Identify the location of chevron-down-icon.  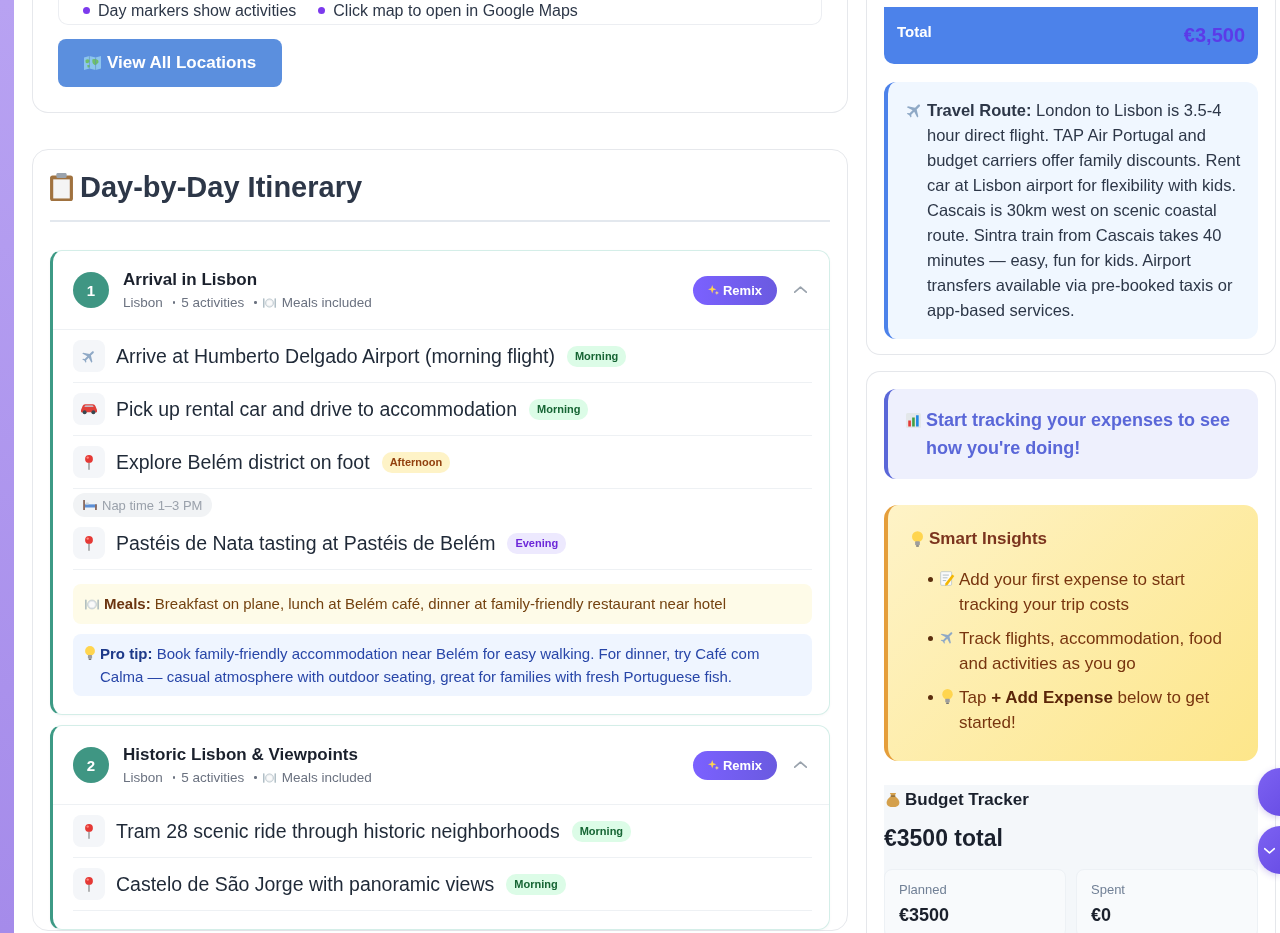
(1269, 850).